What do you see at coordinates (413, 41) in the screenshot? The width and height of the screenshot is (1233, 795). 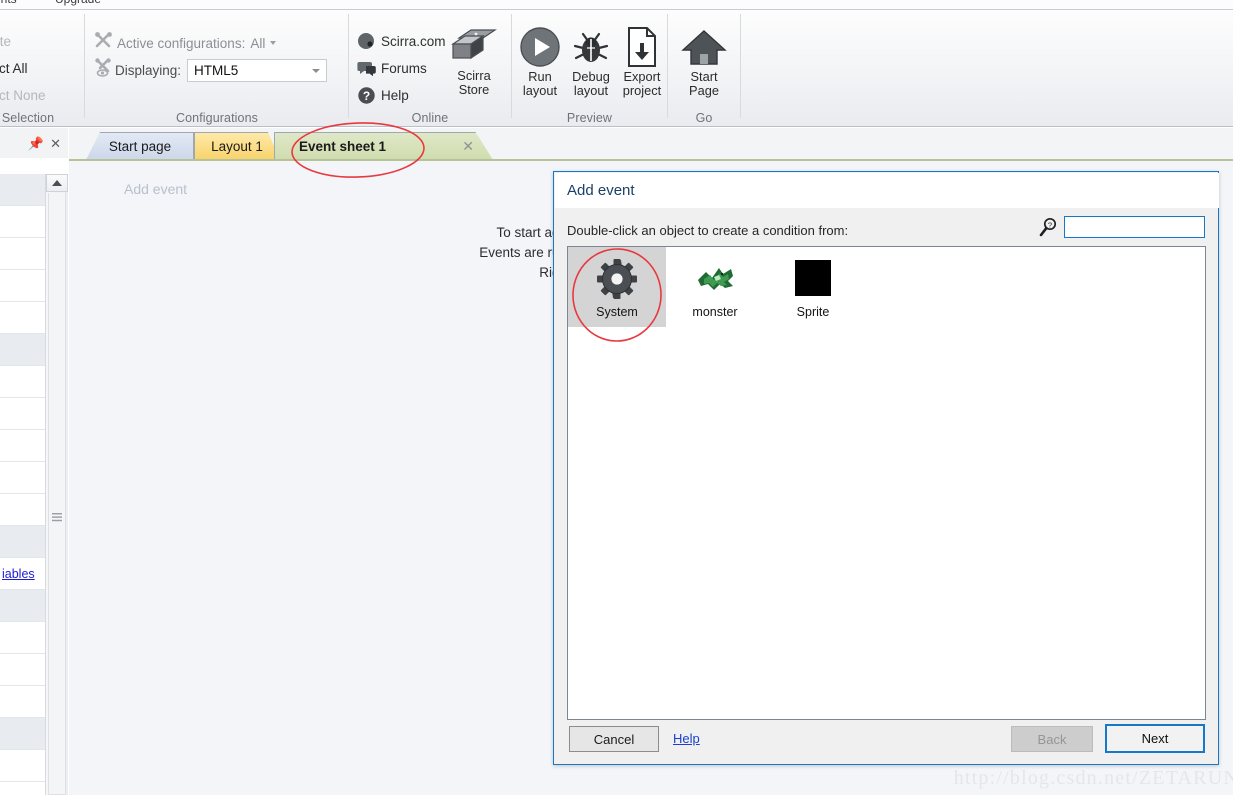 I see `scirra-com-label: Scirra.com` at bounding box center [413, 41].